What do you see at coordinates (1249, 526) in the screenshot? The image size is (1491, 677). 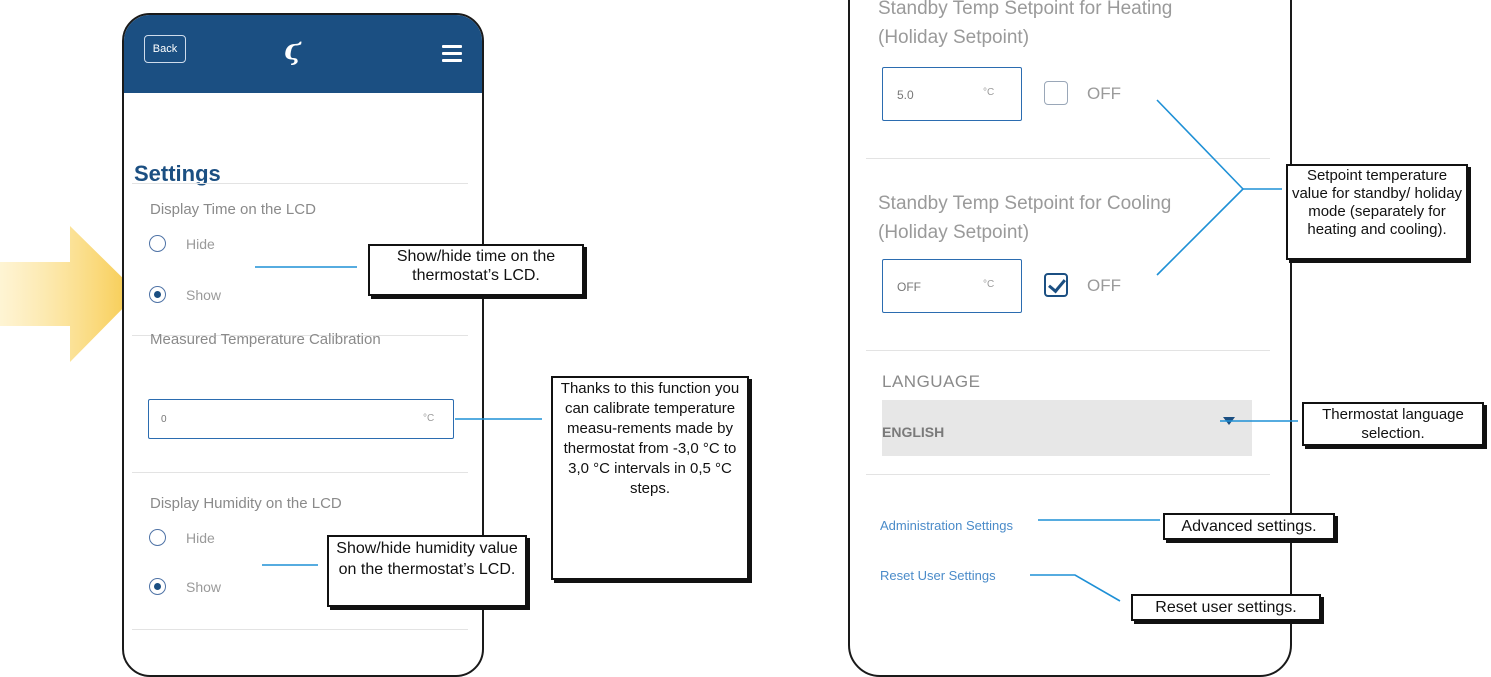 I see `callout-advanced: Advanced settings.` at bounding box center [1249, 526].